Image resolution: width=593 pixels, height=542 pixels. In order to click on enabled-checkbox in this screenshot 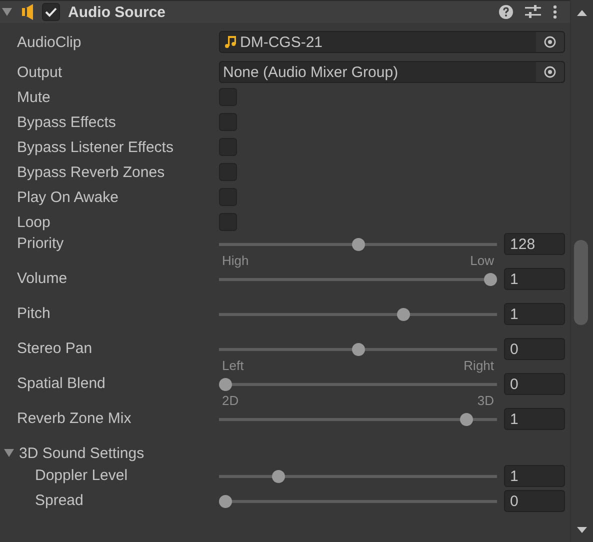, I will do `click(51, 12)`.